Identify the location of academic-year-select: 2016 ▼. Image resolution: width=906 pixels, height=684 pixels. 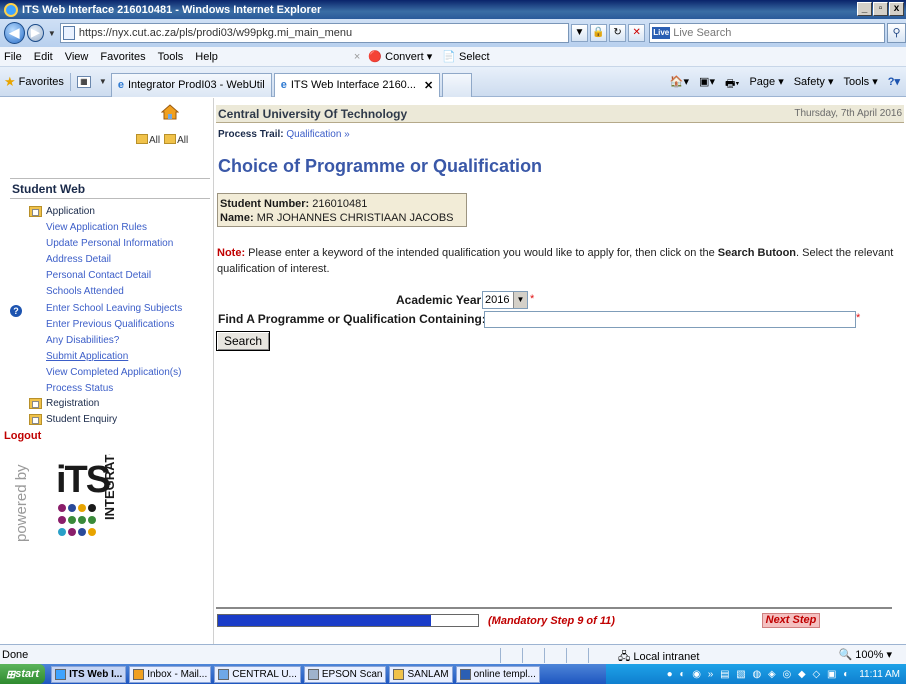
(505, 300).